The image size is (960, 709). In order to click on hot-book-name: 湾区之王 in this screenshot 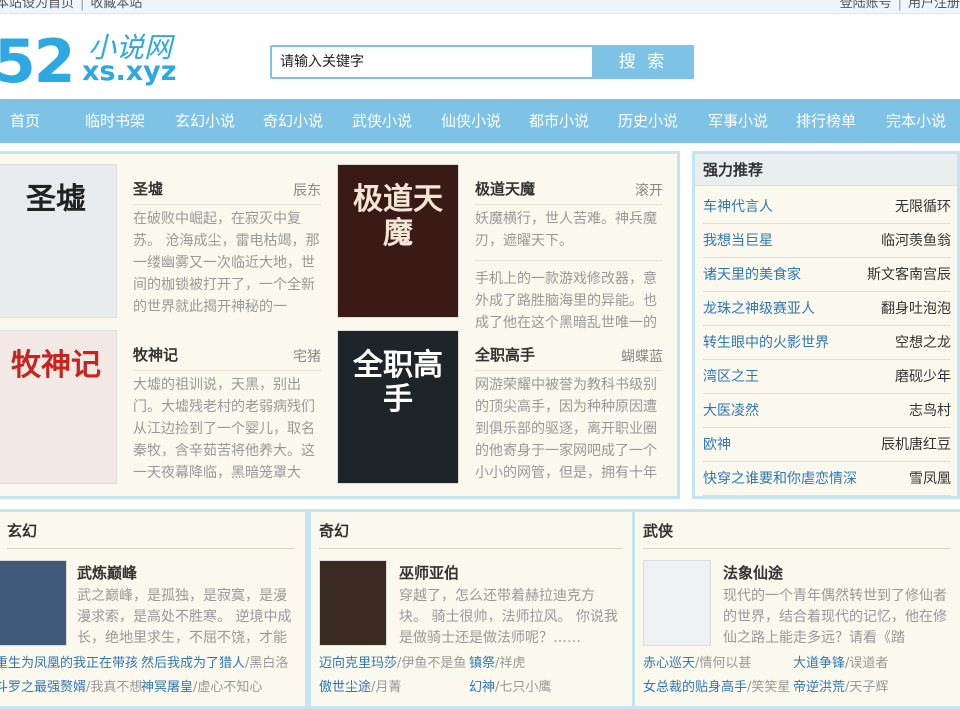, I will do `click(731, 377)`.